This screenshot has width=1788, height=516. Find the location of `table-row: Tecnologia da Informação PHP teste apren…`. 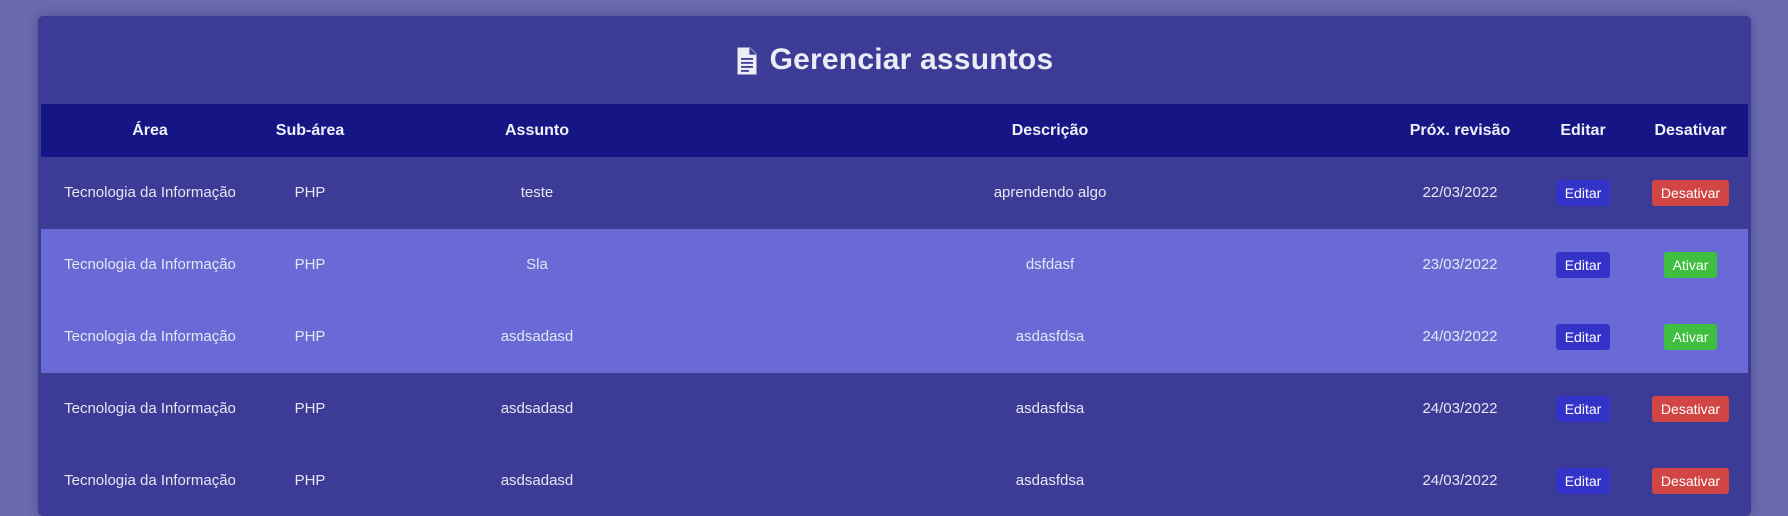

table-row: Tecnologia da Informação PHP teste apren… is located at coordinates (894, 193).